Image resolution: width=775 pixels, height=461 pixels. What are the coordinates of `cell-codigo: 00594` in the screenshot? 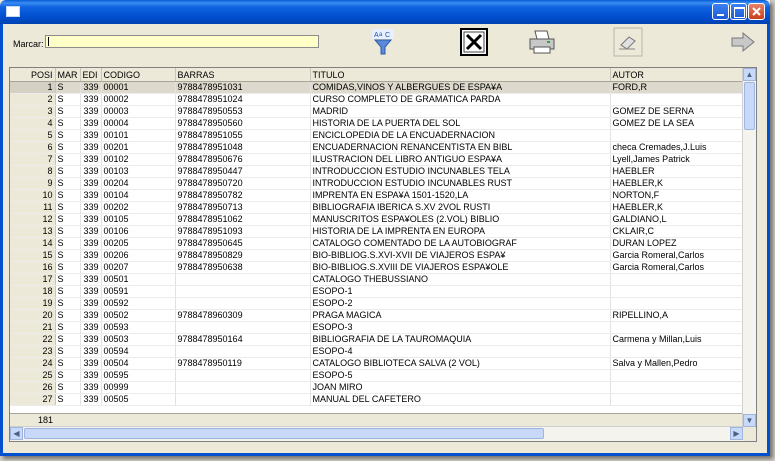 It's located at (138, 351).